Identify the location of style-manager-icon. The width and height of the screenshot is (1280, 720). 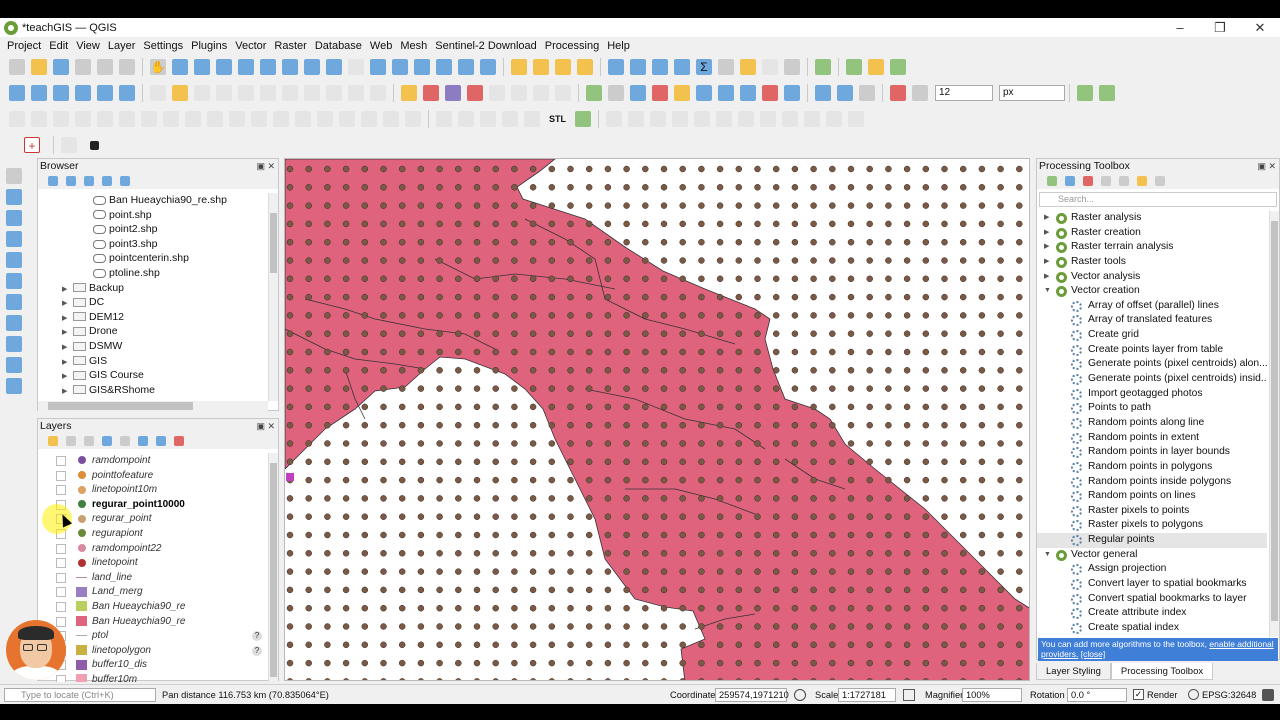
(127, 67).